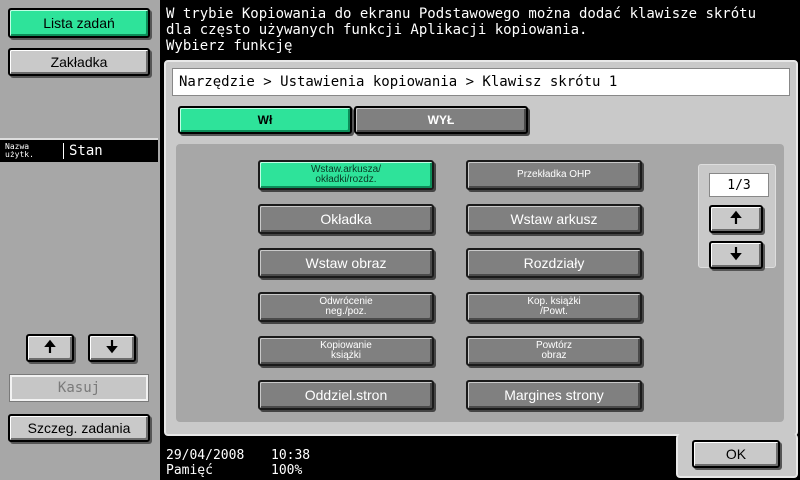 The width and height of the screenshot is (800, 480). I want to click on function-button: Rozdziały, so click(554, 263).